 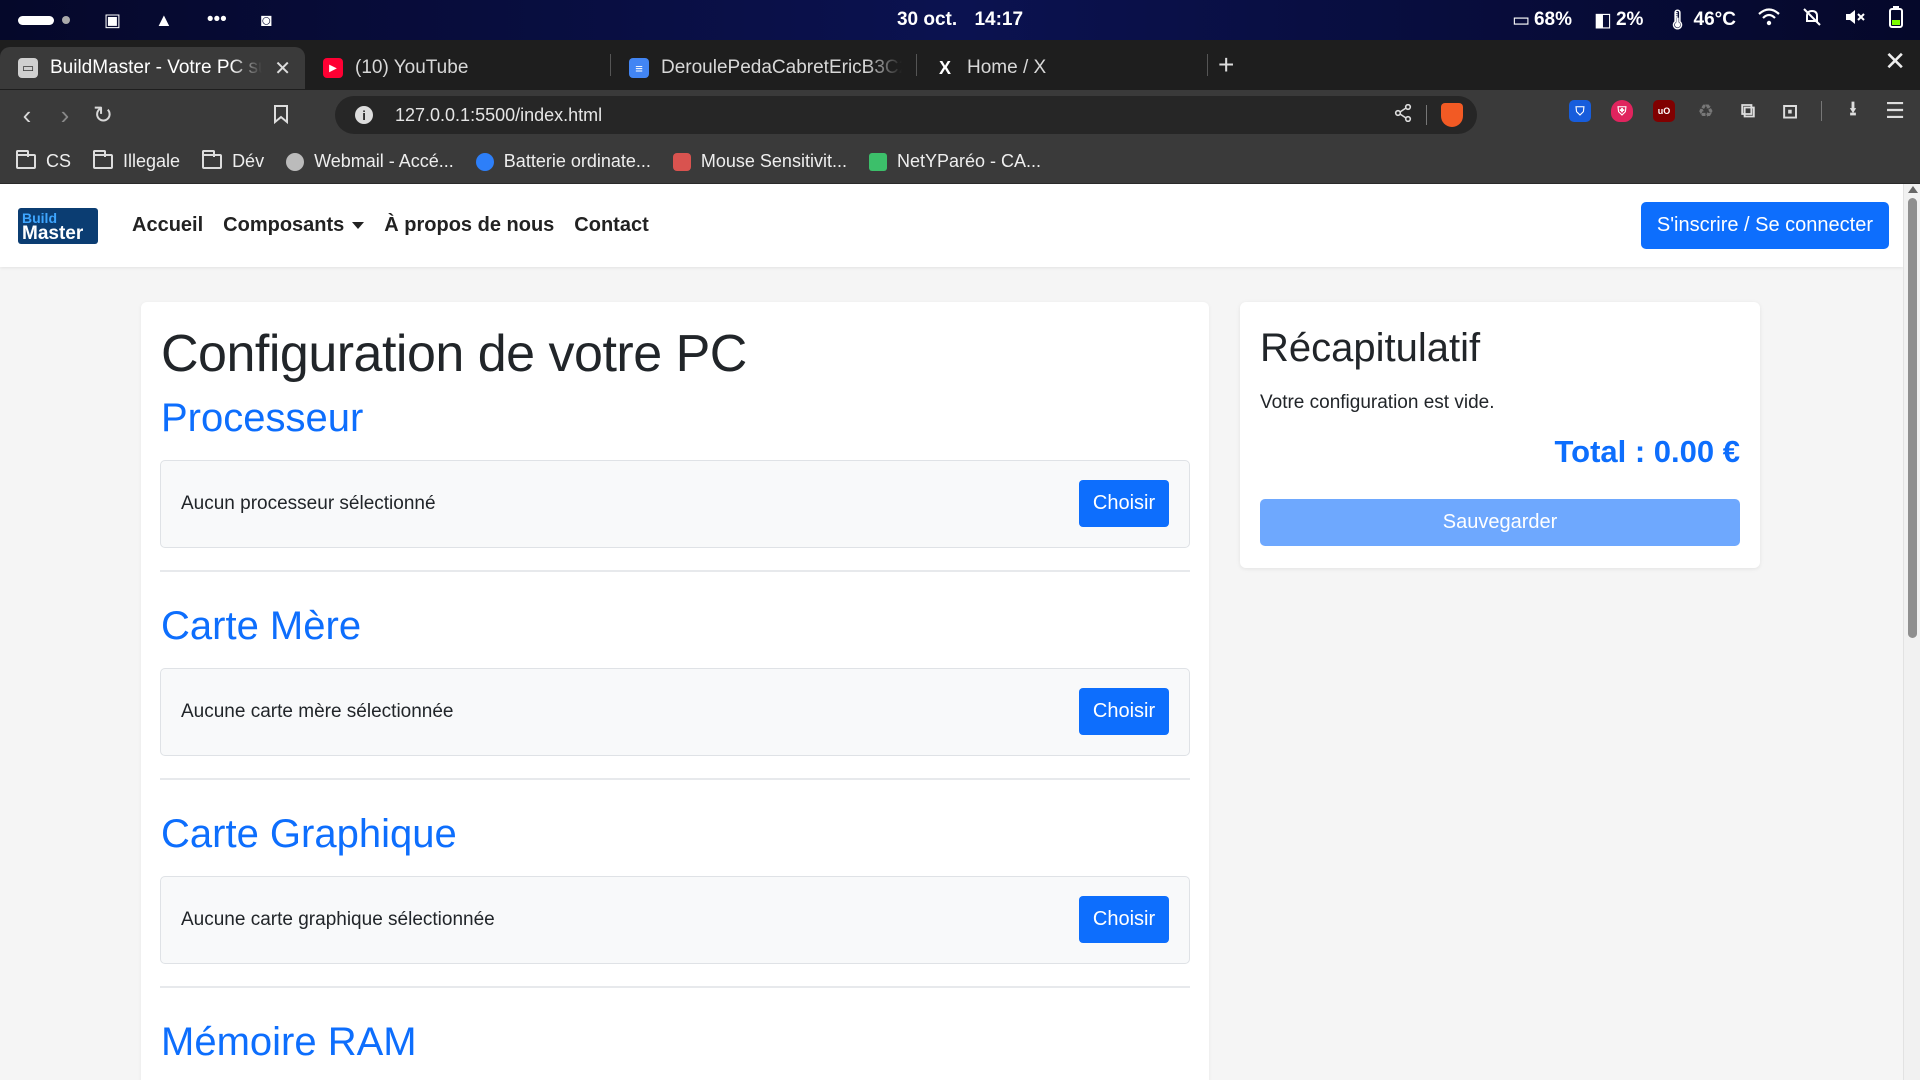 I want to click on memory-icon: ▭, so click(x=1521, y=20).